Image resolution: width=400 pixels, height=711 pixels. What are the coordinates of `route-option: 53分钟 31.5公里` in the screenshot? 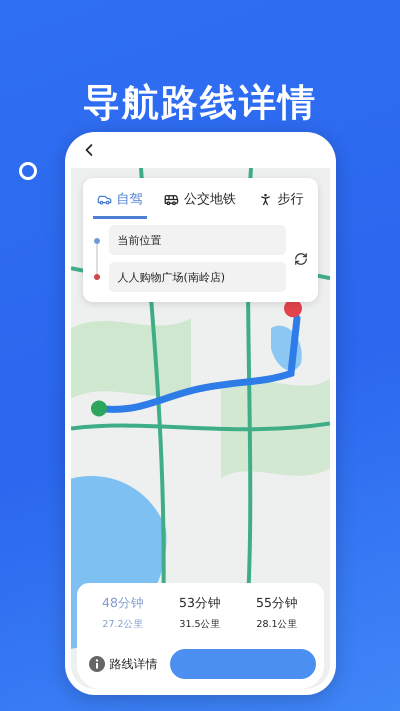 It's located at (200, 613).